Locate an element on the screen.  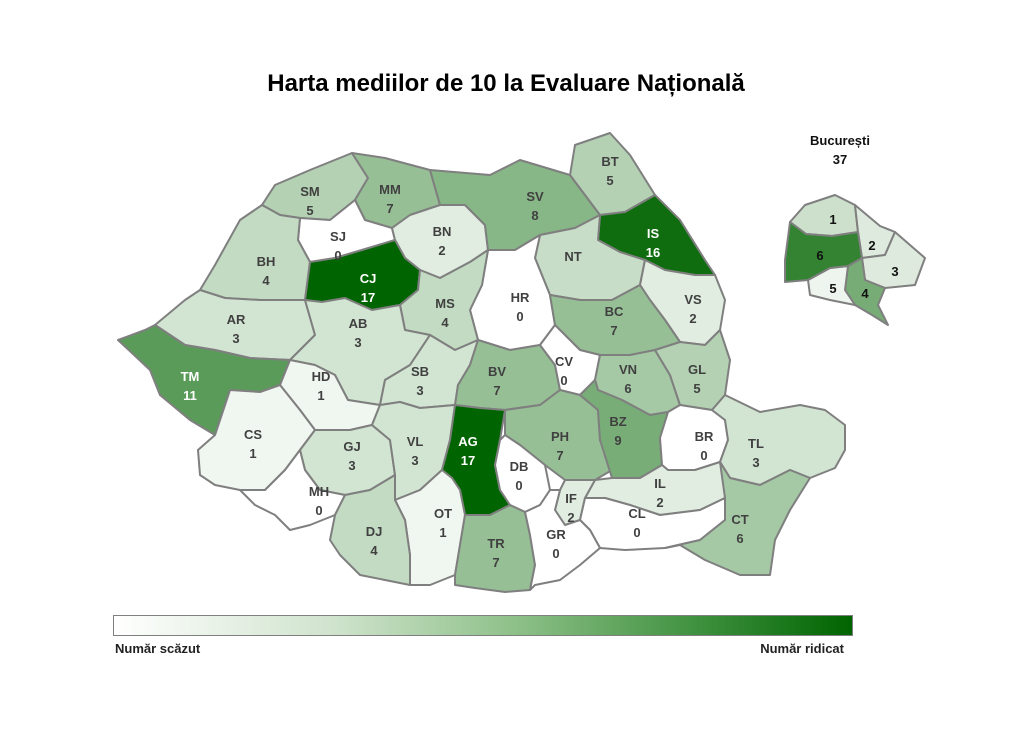
county-code-ct: CT is located at coordinates (739, 519).